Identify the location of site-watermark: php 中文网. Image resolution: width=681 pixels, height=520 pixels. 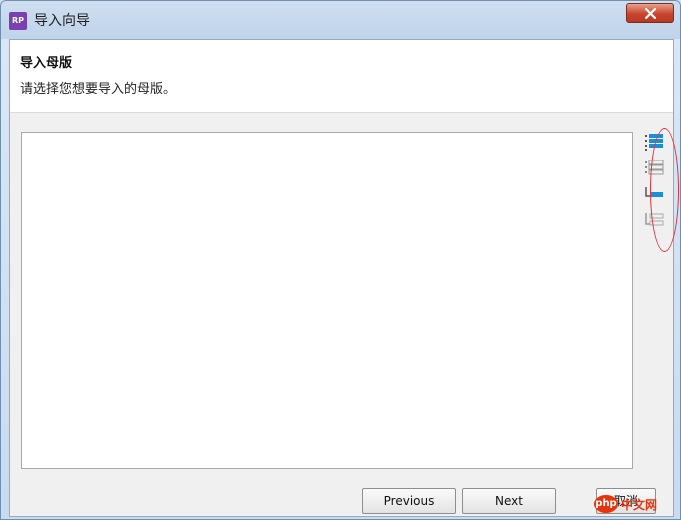
(633, 505).